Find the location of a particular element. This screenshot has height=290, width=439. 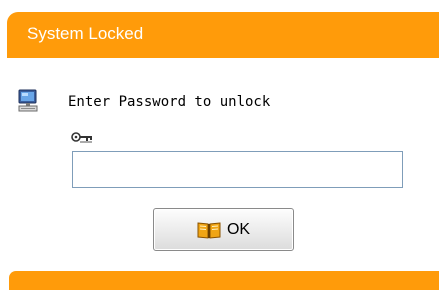

key-icon is located at coordinates (82, 138).